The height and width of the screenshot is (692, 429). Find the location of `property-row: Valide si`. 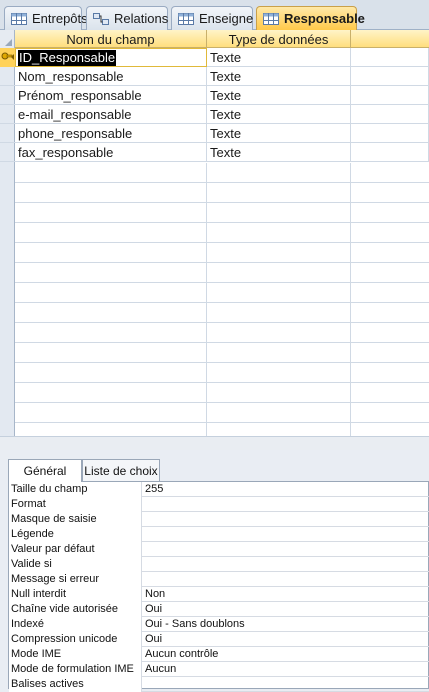

property-row: Valide si is located at coordinates (219, 564).